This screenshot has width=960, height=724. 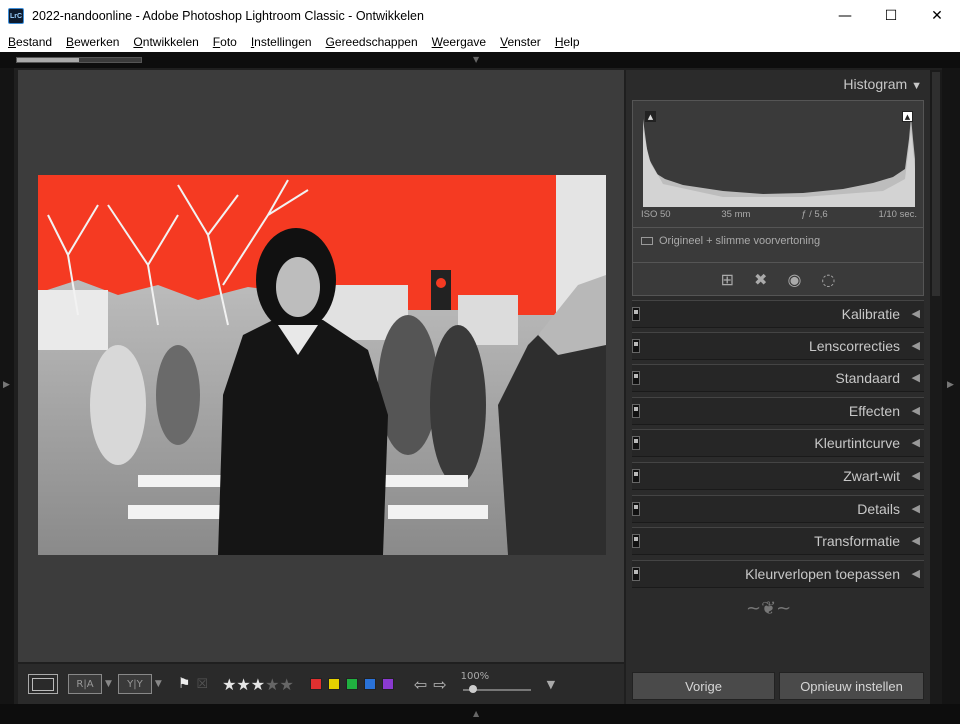 What do you see at coordinates (520, 42) in the screenshot?
I see `menu-venster: Venster` at bounding box center [520, 42].